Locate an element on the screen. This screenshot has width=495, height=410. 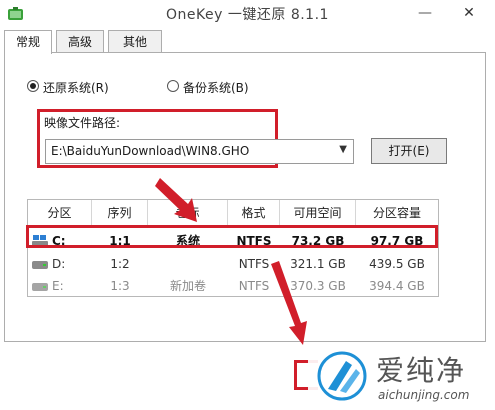
column-header-partition: 分区 is located at coordinates (60, 213).